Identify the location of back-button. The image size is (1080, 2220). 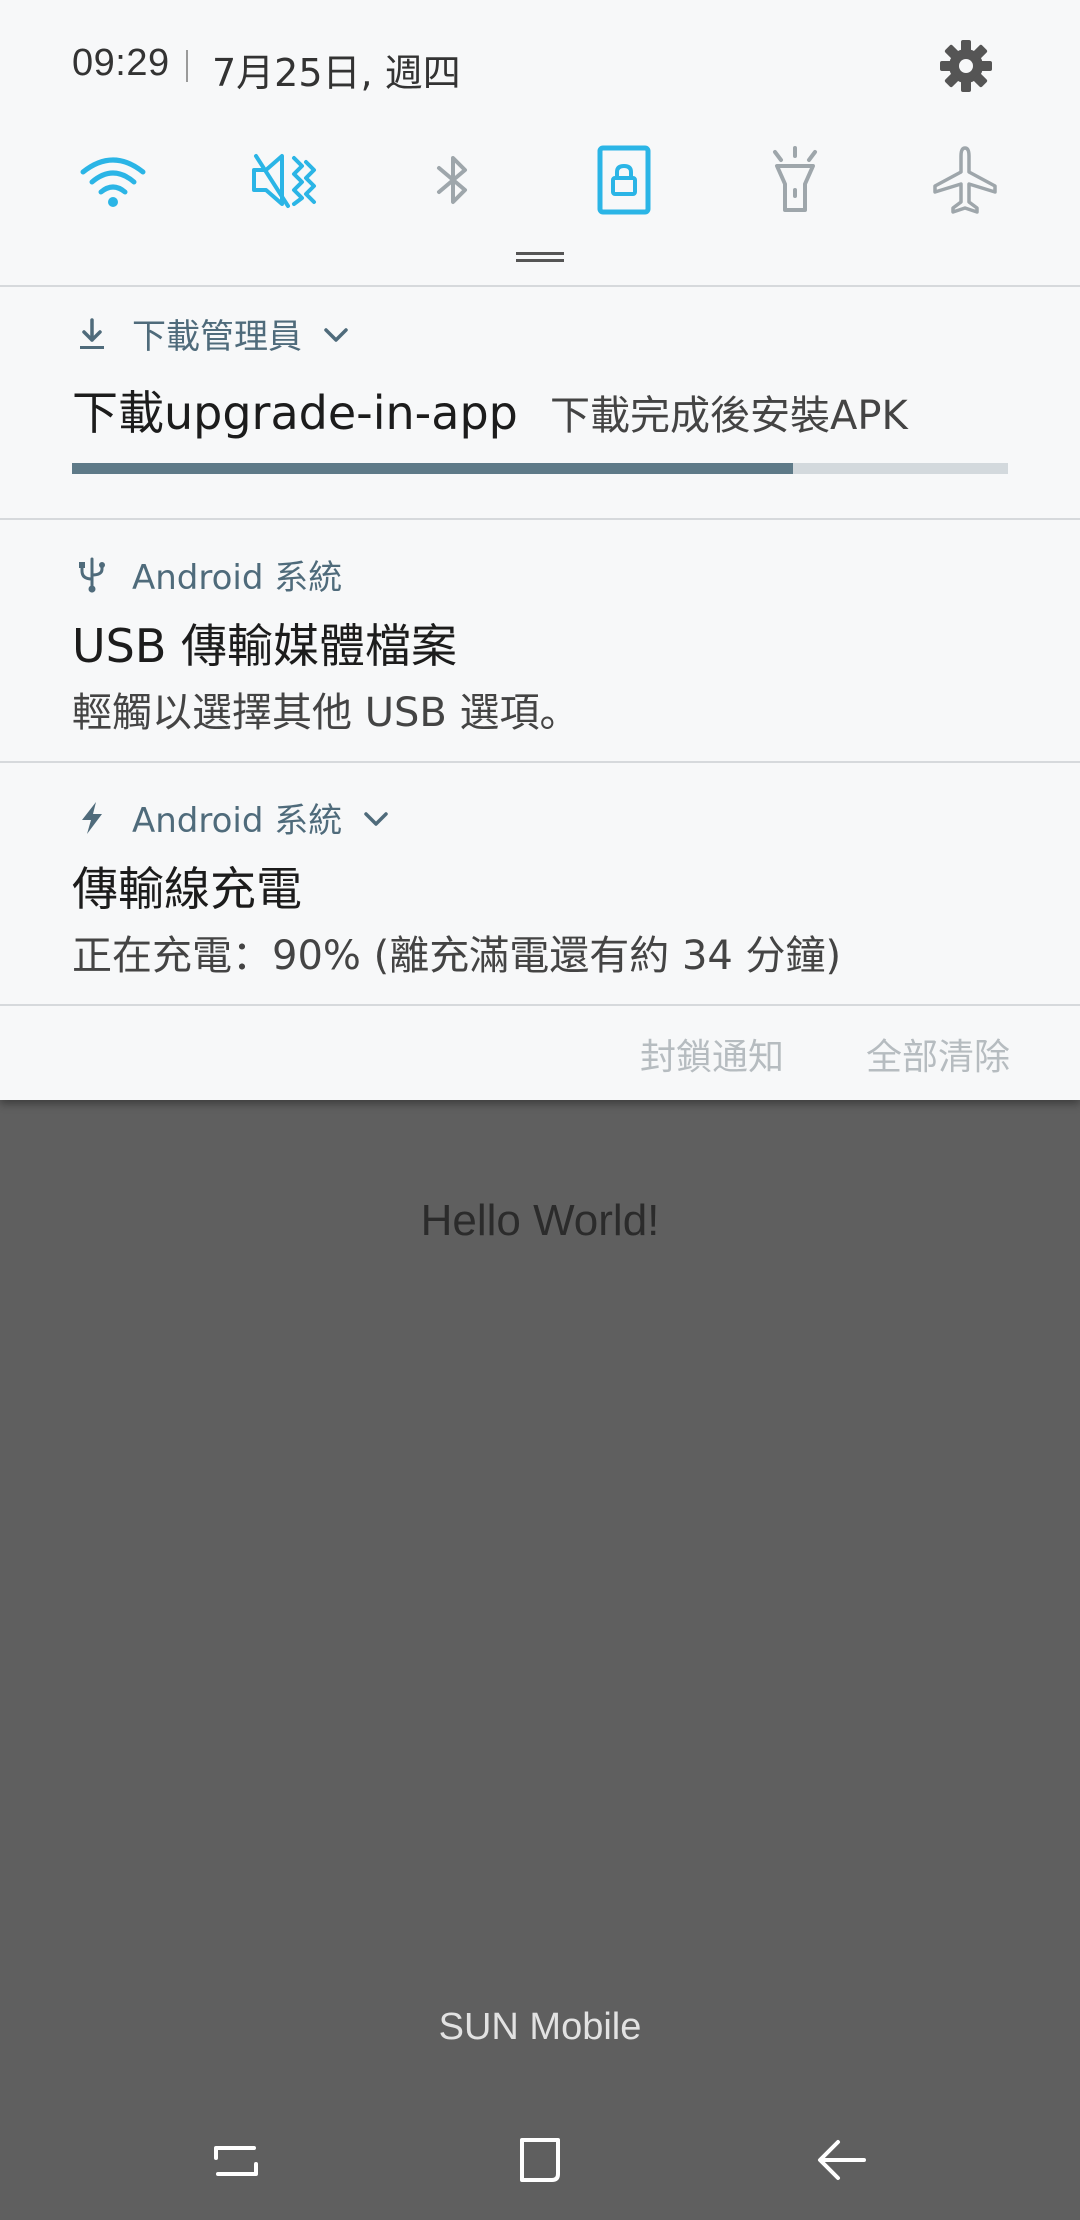
(842, 2160).